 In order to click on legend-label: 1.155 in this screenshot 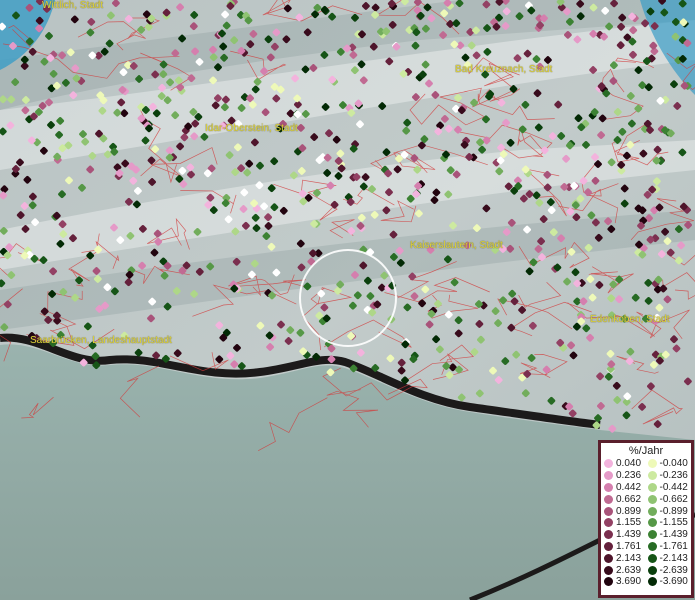, I will do `click(629, 523)`.